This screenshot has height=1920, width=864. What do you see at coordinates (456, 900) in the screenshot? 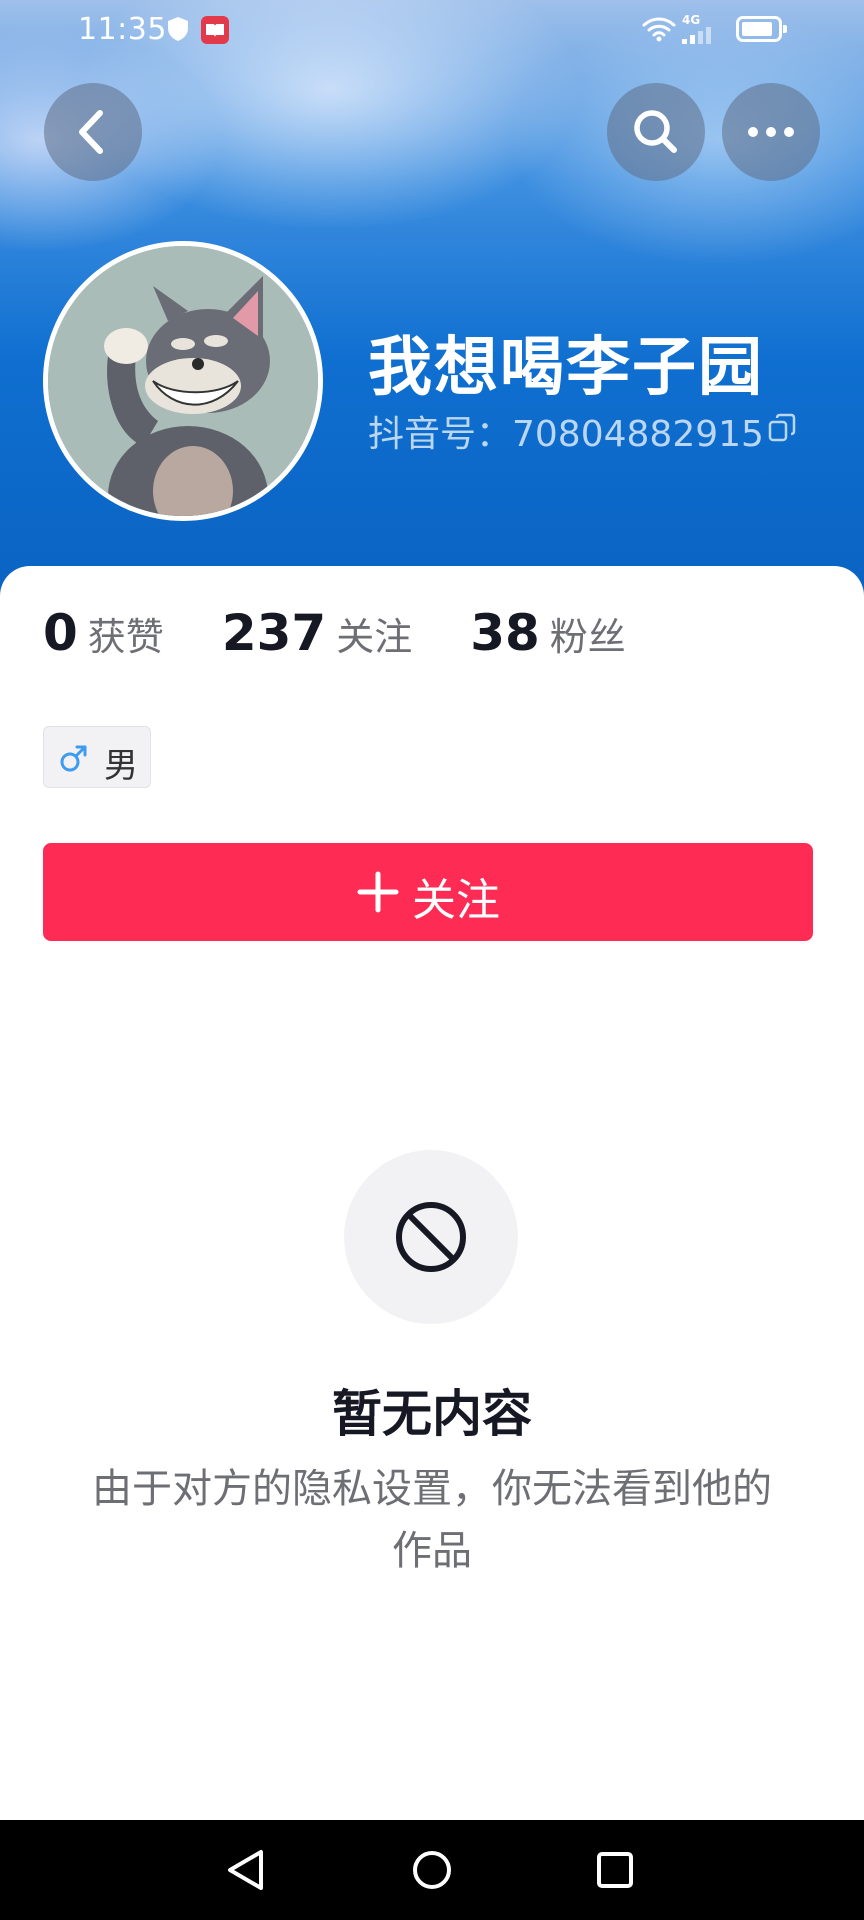
I see `follow-label: 关注` at bounding box center [456, 900].